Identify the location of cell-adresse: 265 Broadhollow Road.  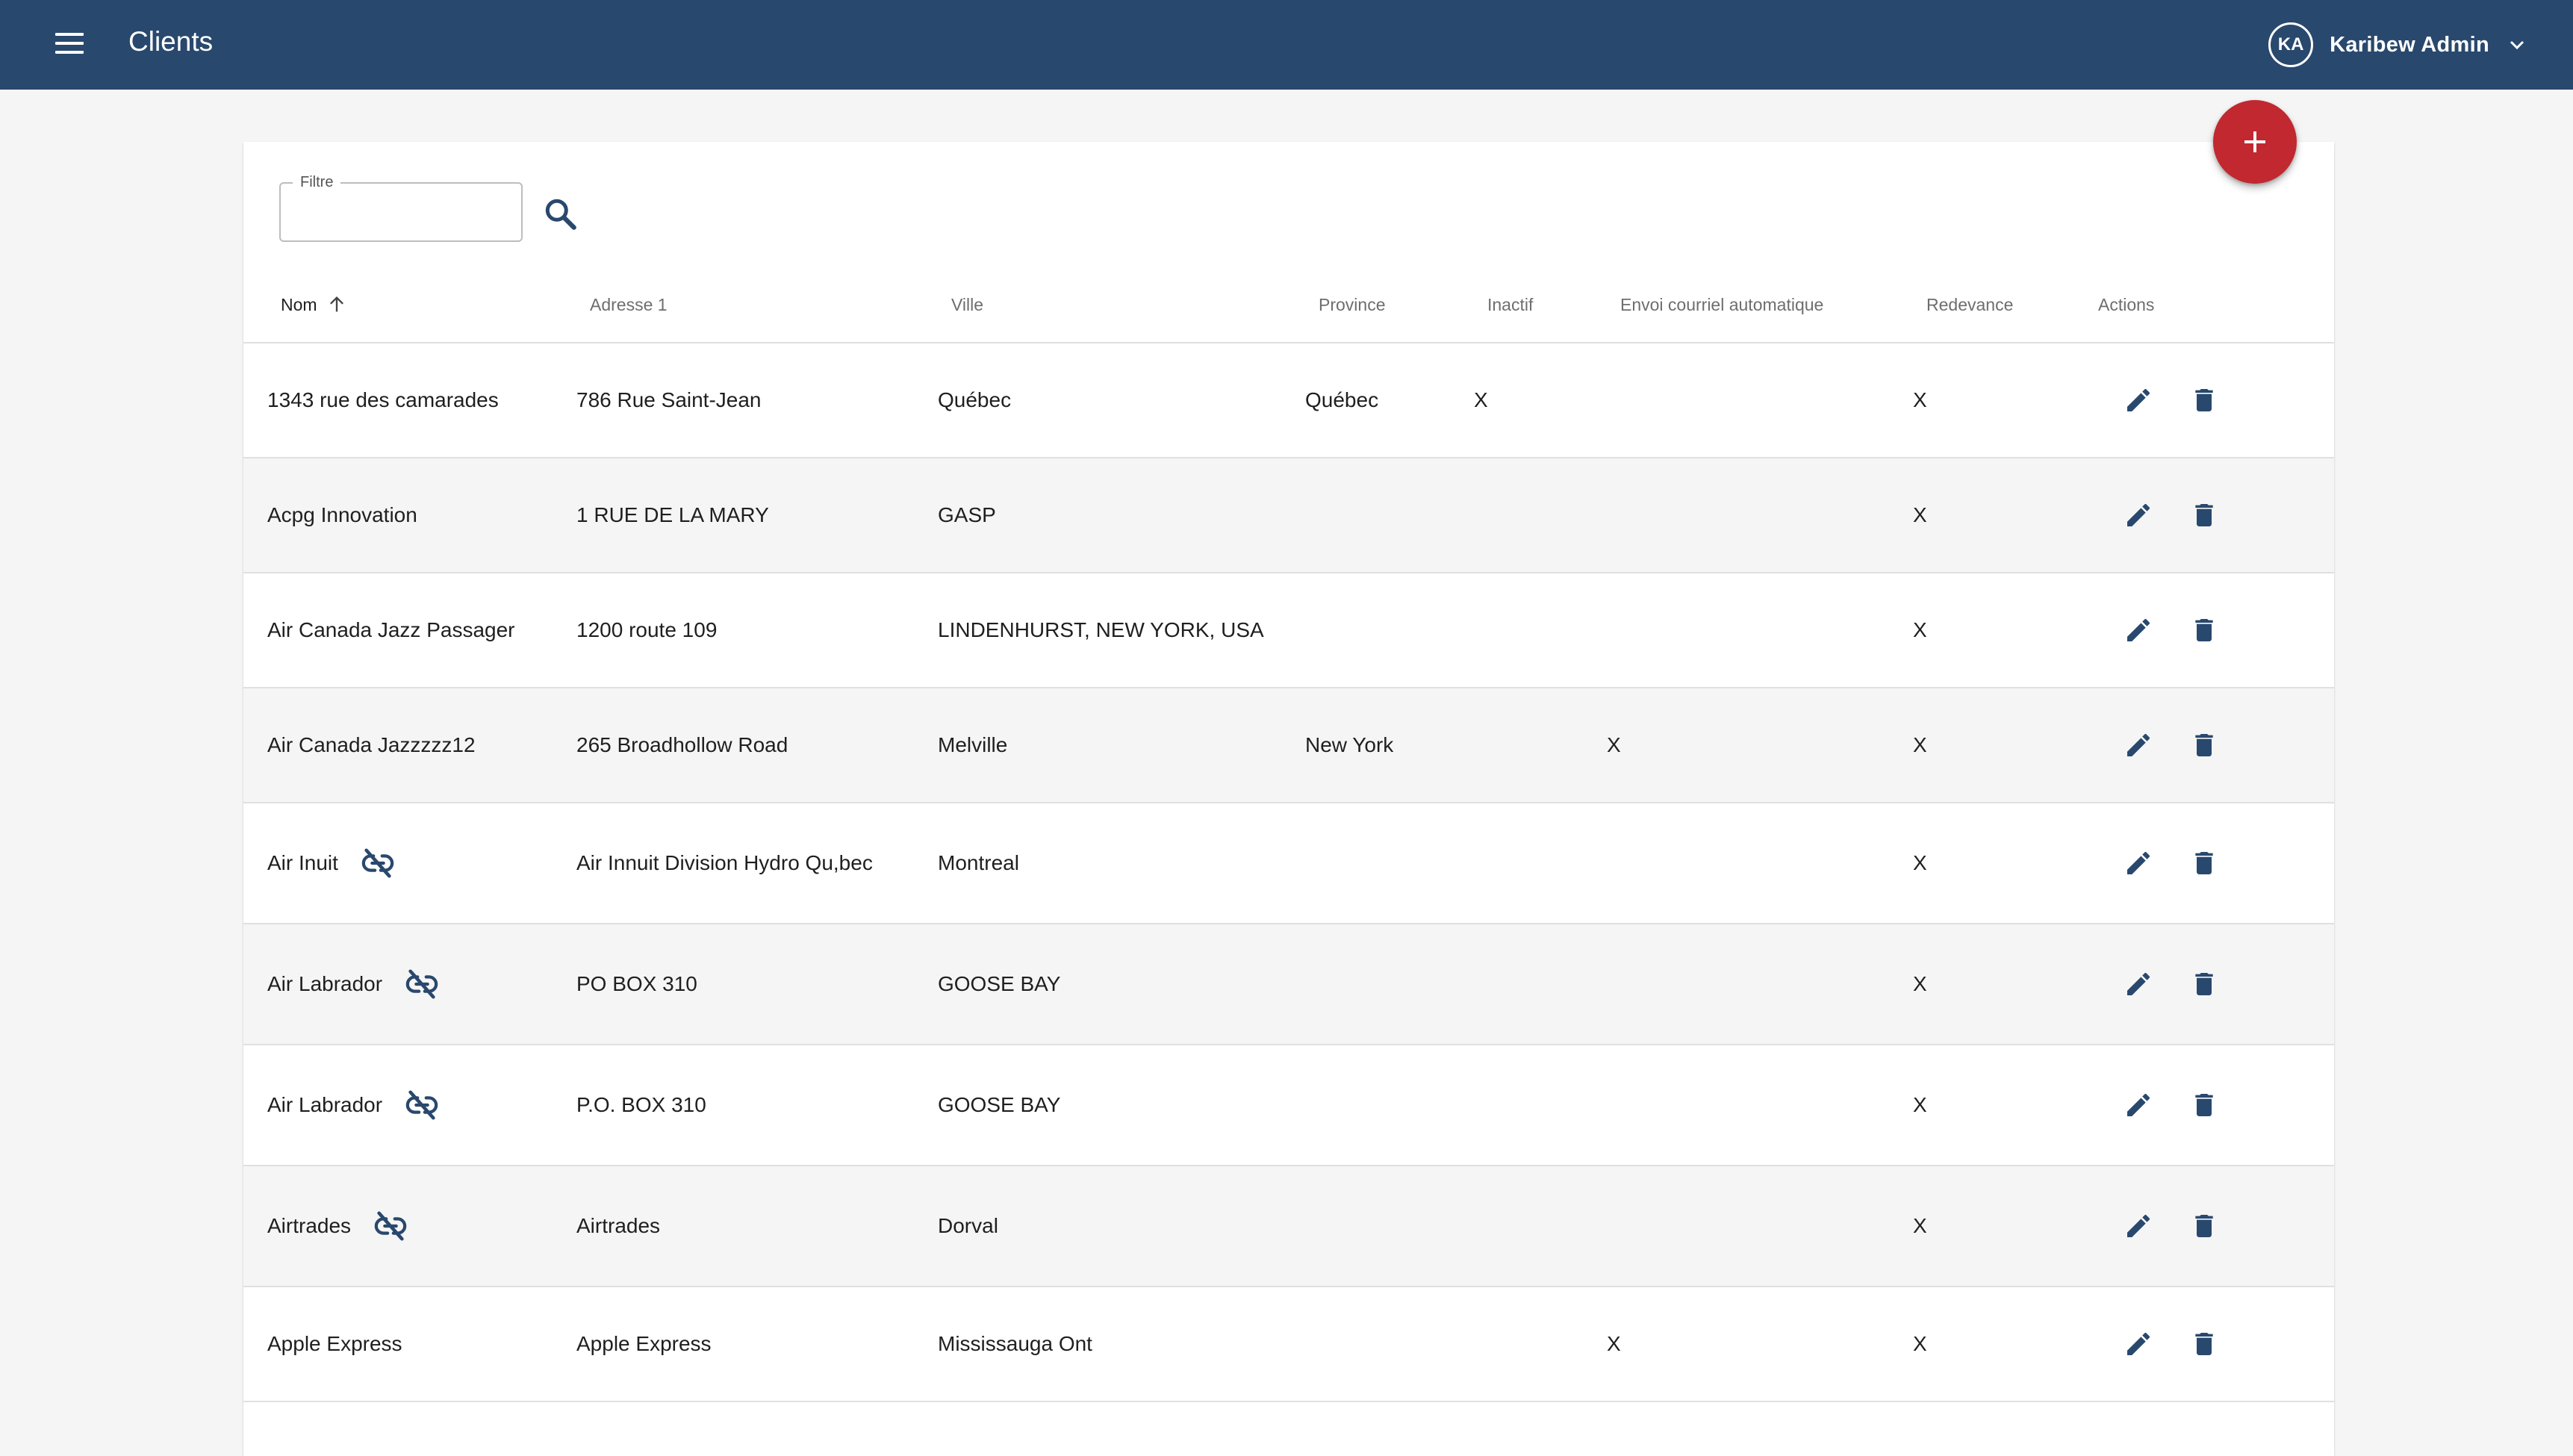
(682, 745).